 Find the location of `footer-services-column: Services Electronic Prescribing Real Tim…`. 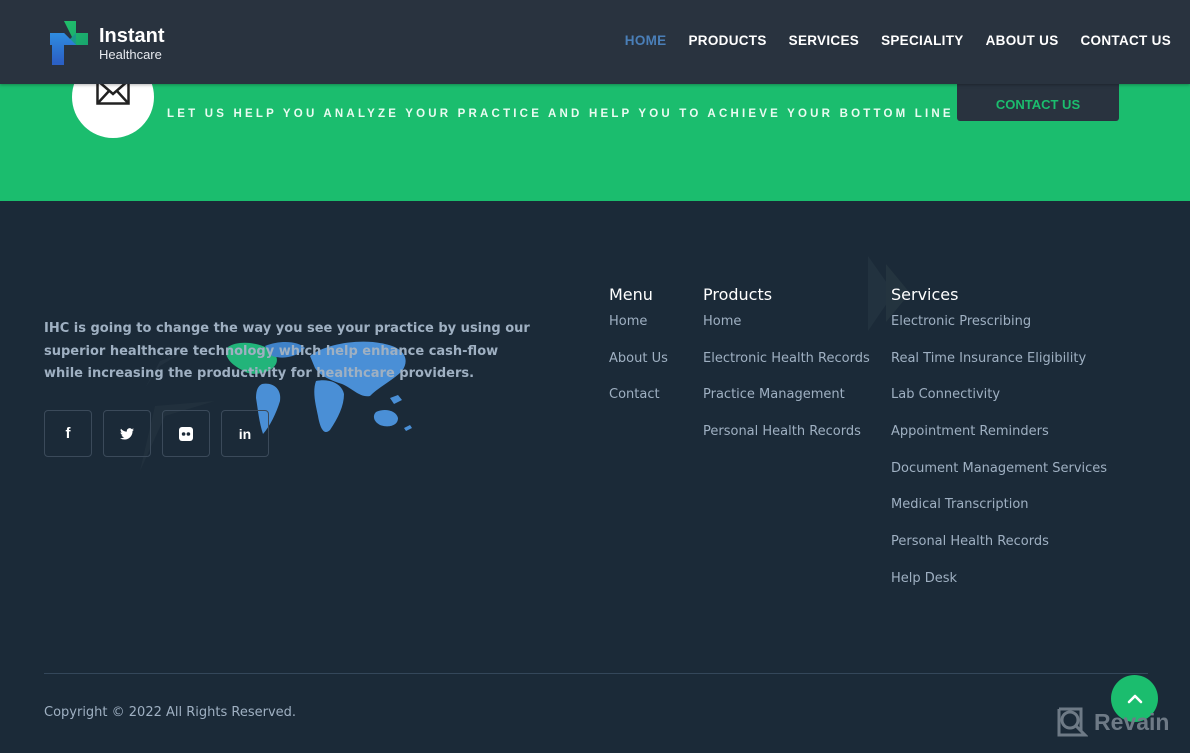

footer-services-column: Services Electronic Prescribing Real Tim… is located at coordinates (999, 446).